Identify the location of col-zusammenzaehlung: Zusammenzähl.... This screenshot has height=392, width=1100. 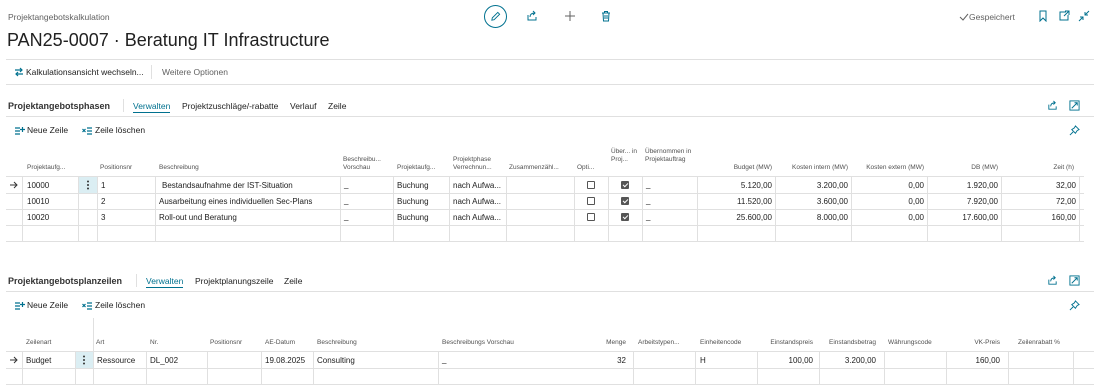
(534, 168).